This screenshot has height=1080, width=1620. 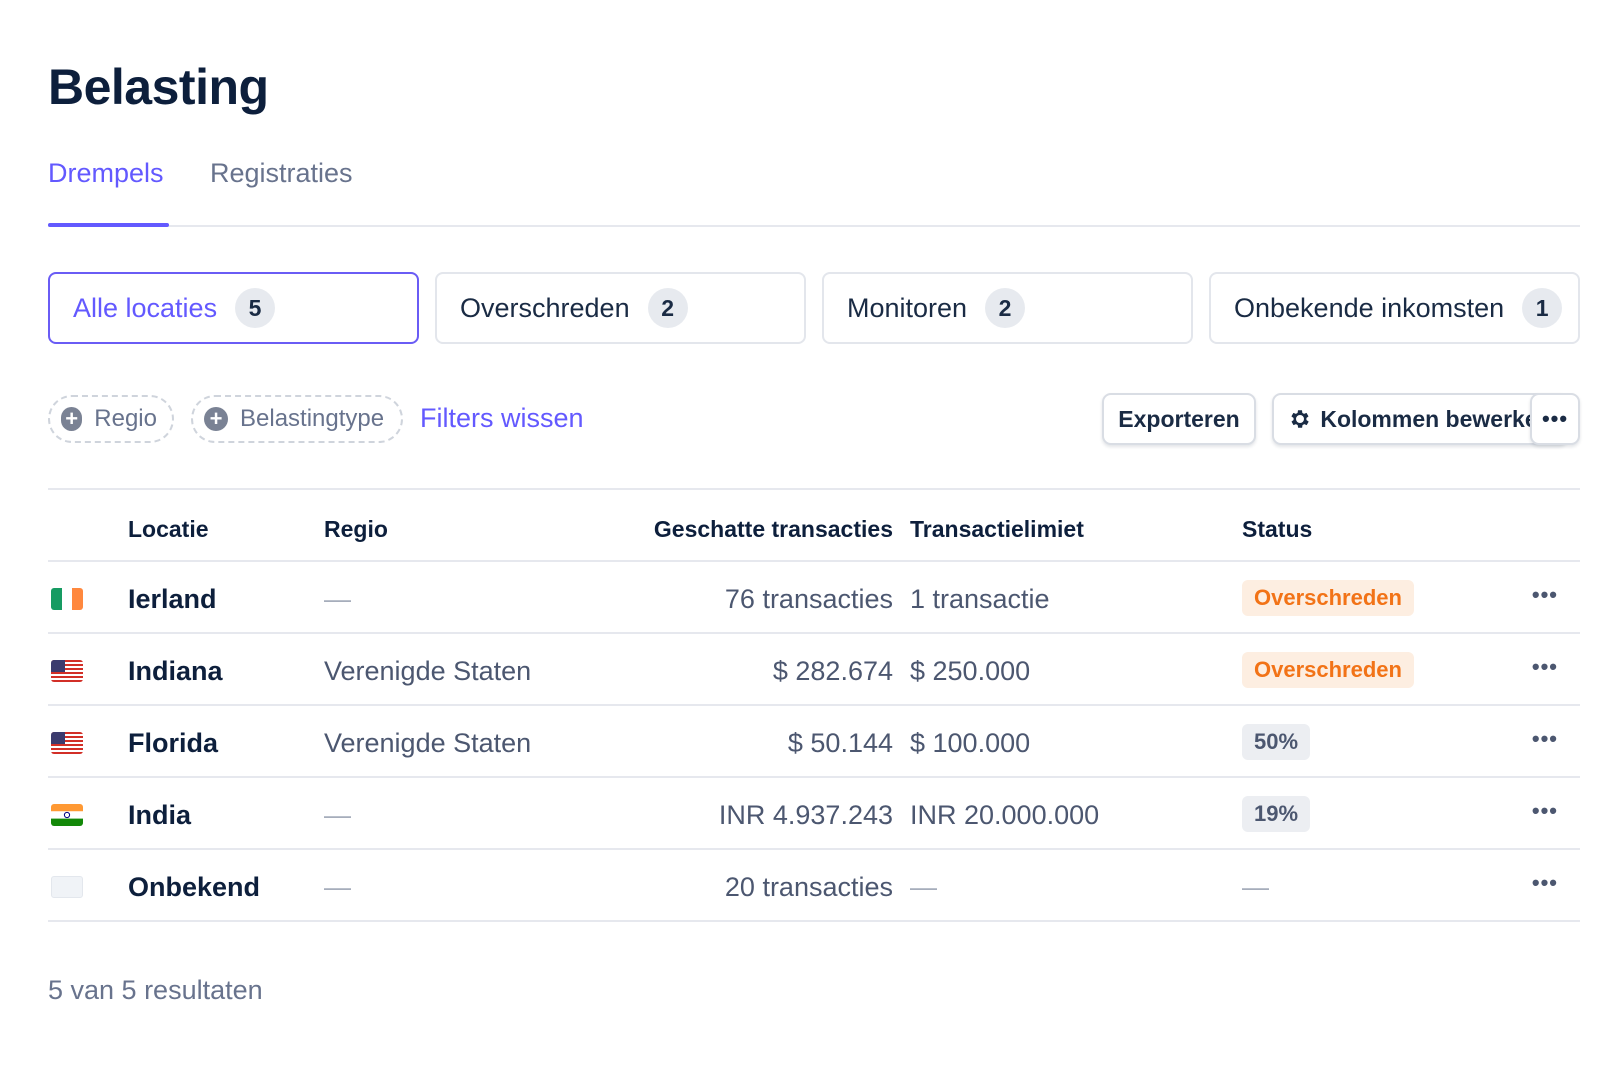 I want to click on transaction-limit-cell: INR 20.000.000, so click(x=1005, y=815).